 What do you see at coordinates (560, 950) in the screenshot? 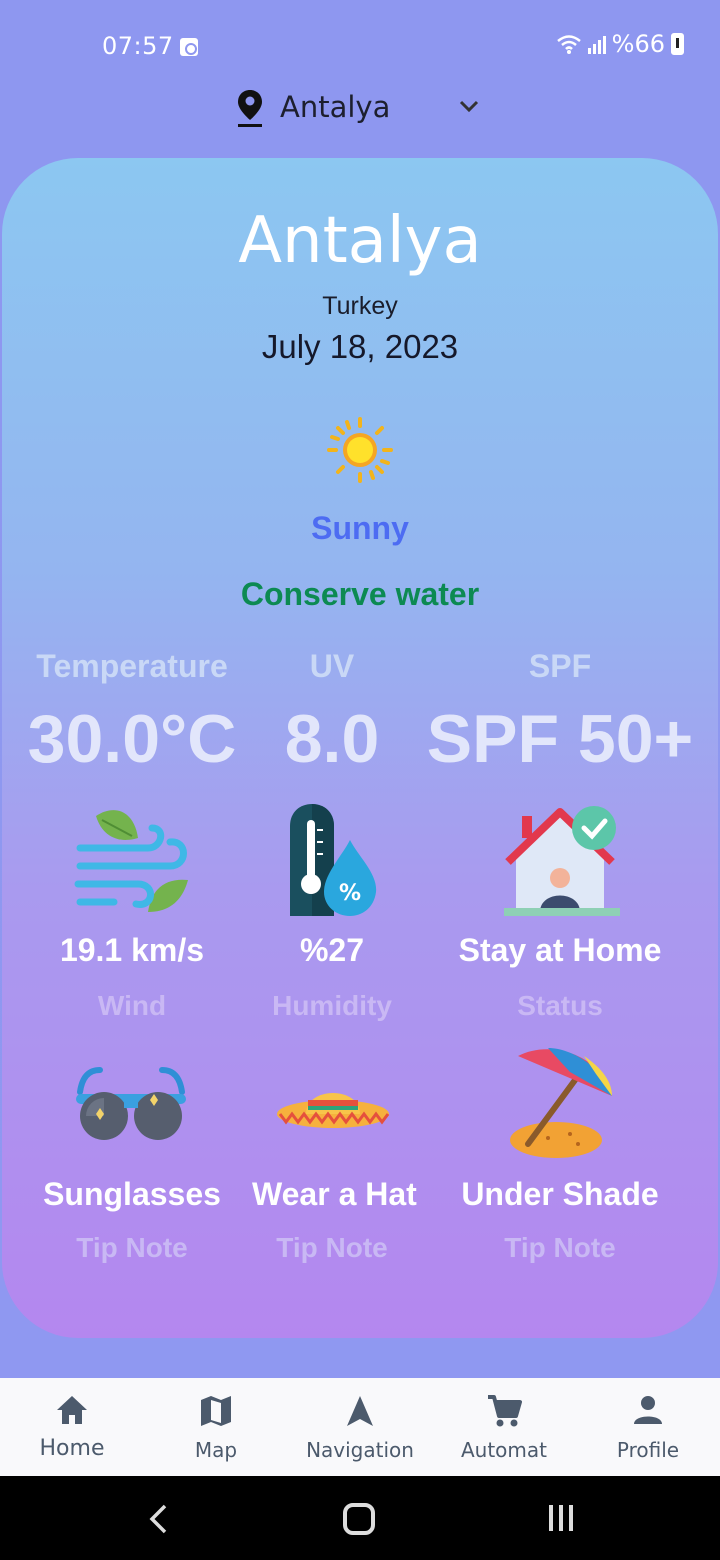
I see `status-value: Stay at Home` at bounding box center [560, 950].